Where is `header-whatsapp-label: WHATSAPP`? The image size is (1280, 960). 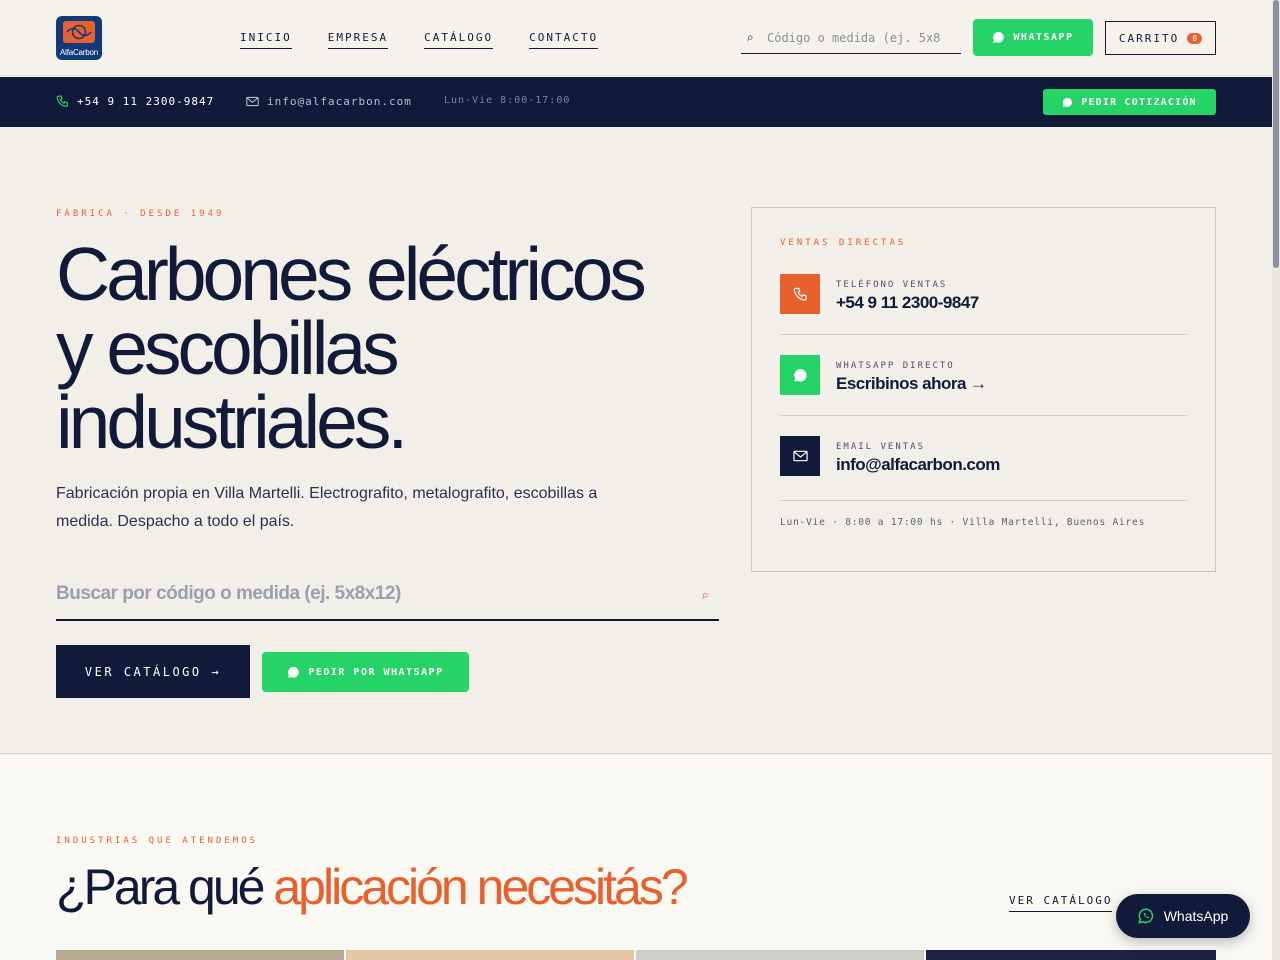 header-whatsapp-label: WHATSAPP is located at coordinates (1043, 37).